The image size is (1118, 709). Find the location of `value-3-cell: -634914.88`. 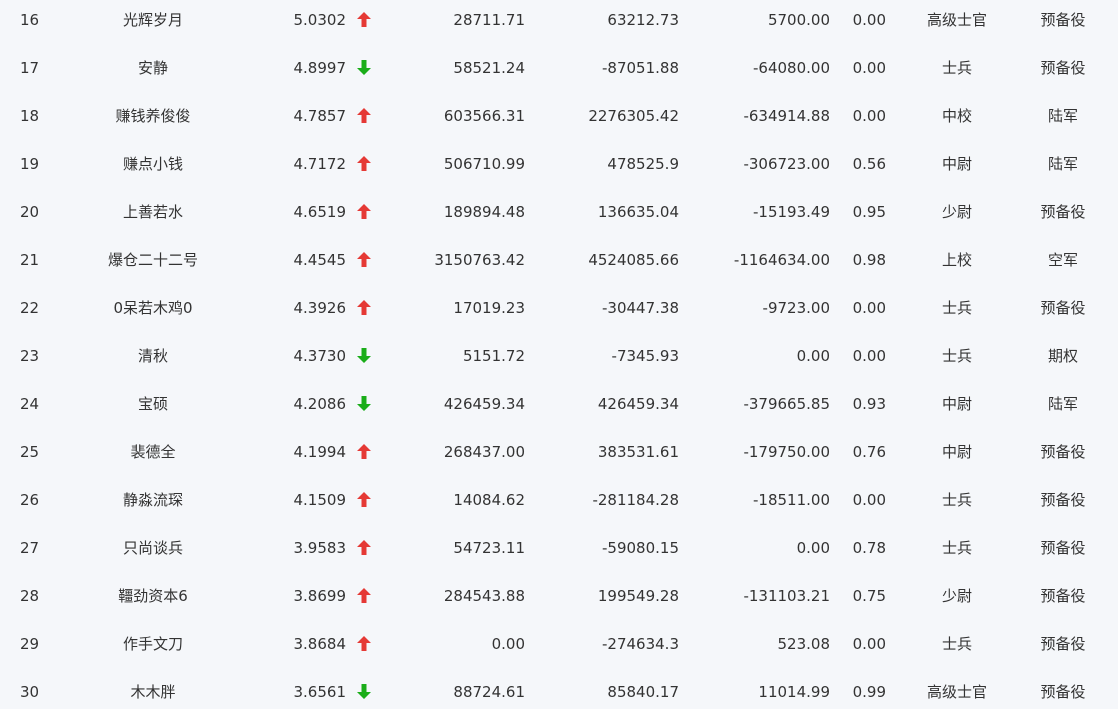

value-3-cell: -634914.88 is located at coordinates (786, 116).